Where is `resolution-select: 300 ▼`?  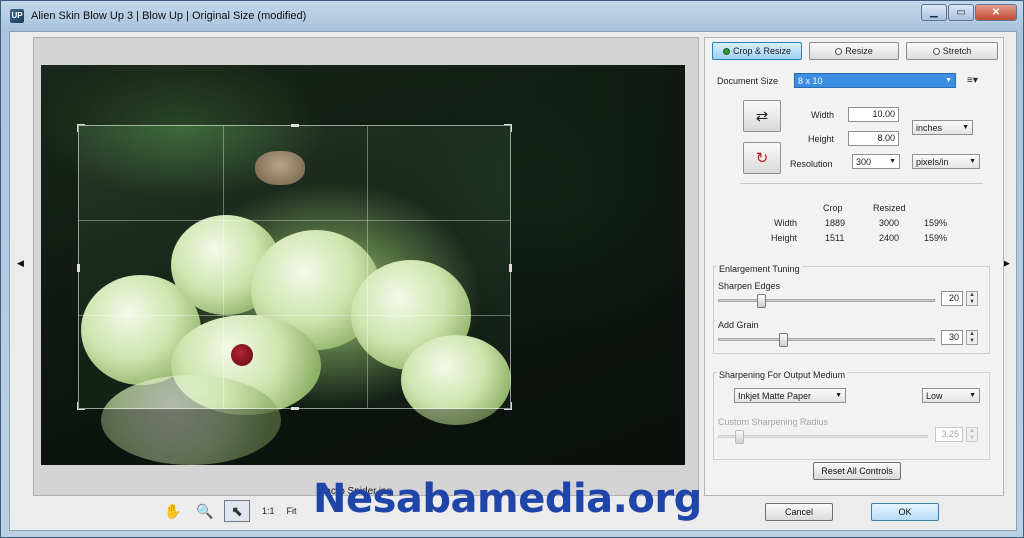
resolution-select: 300 ▼ is located at coordinates (876, 161).